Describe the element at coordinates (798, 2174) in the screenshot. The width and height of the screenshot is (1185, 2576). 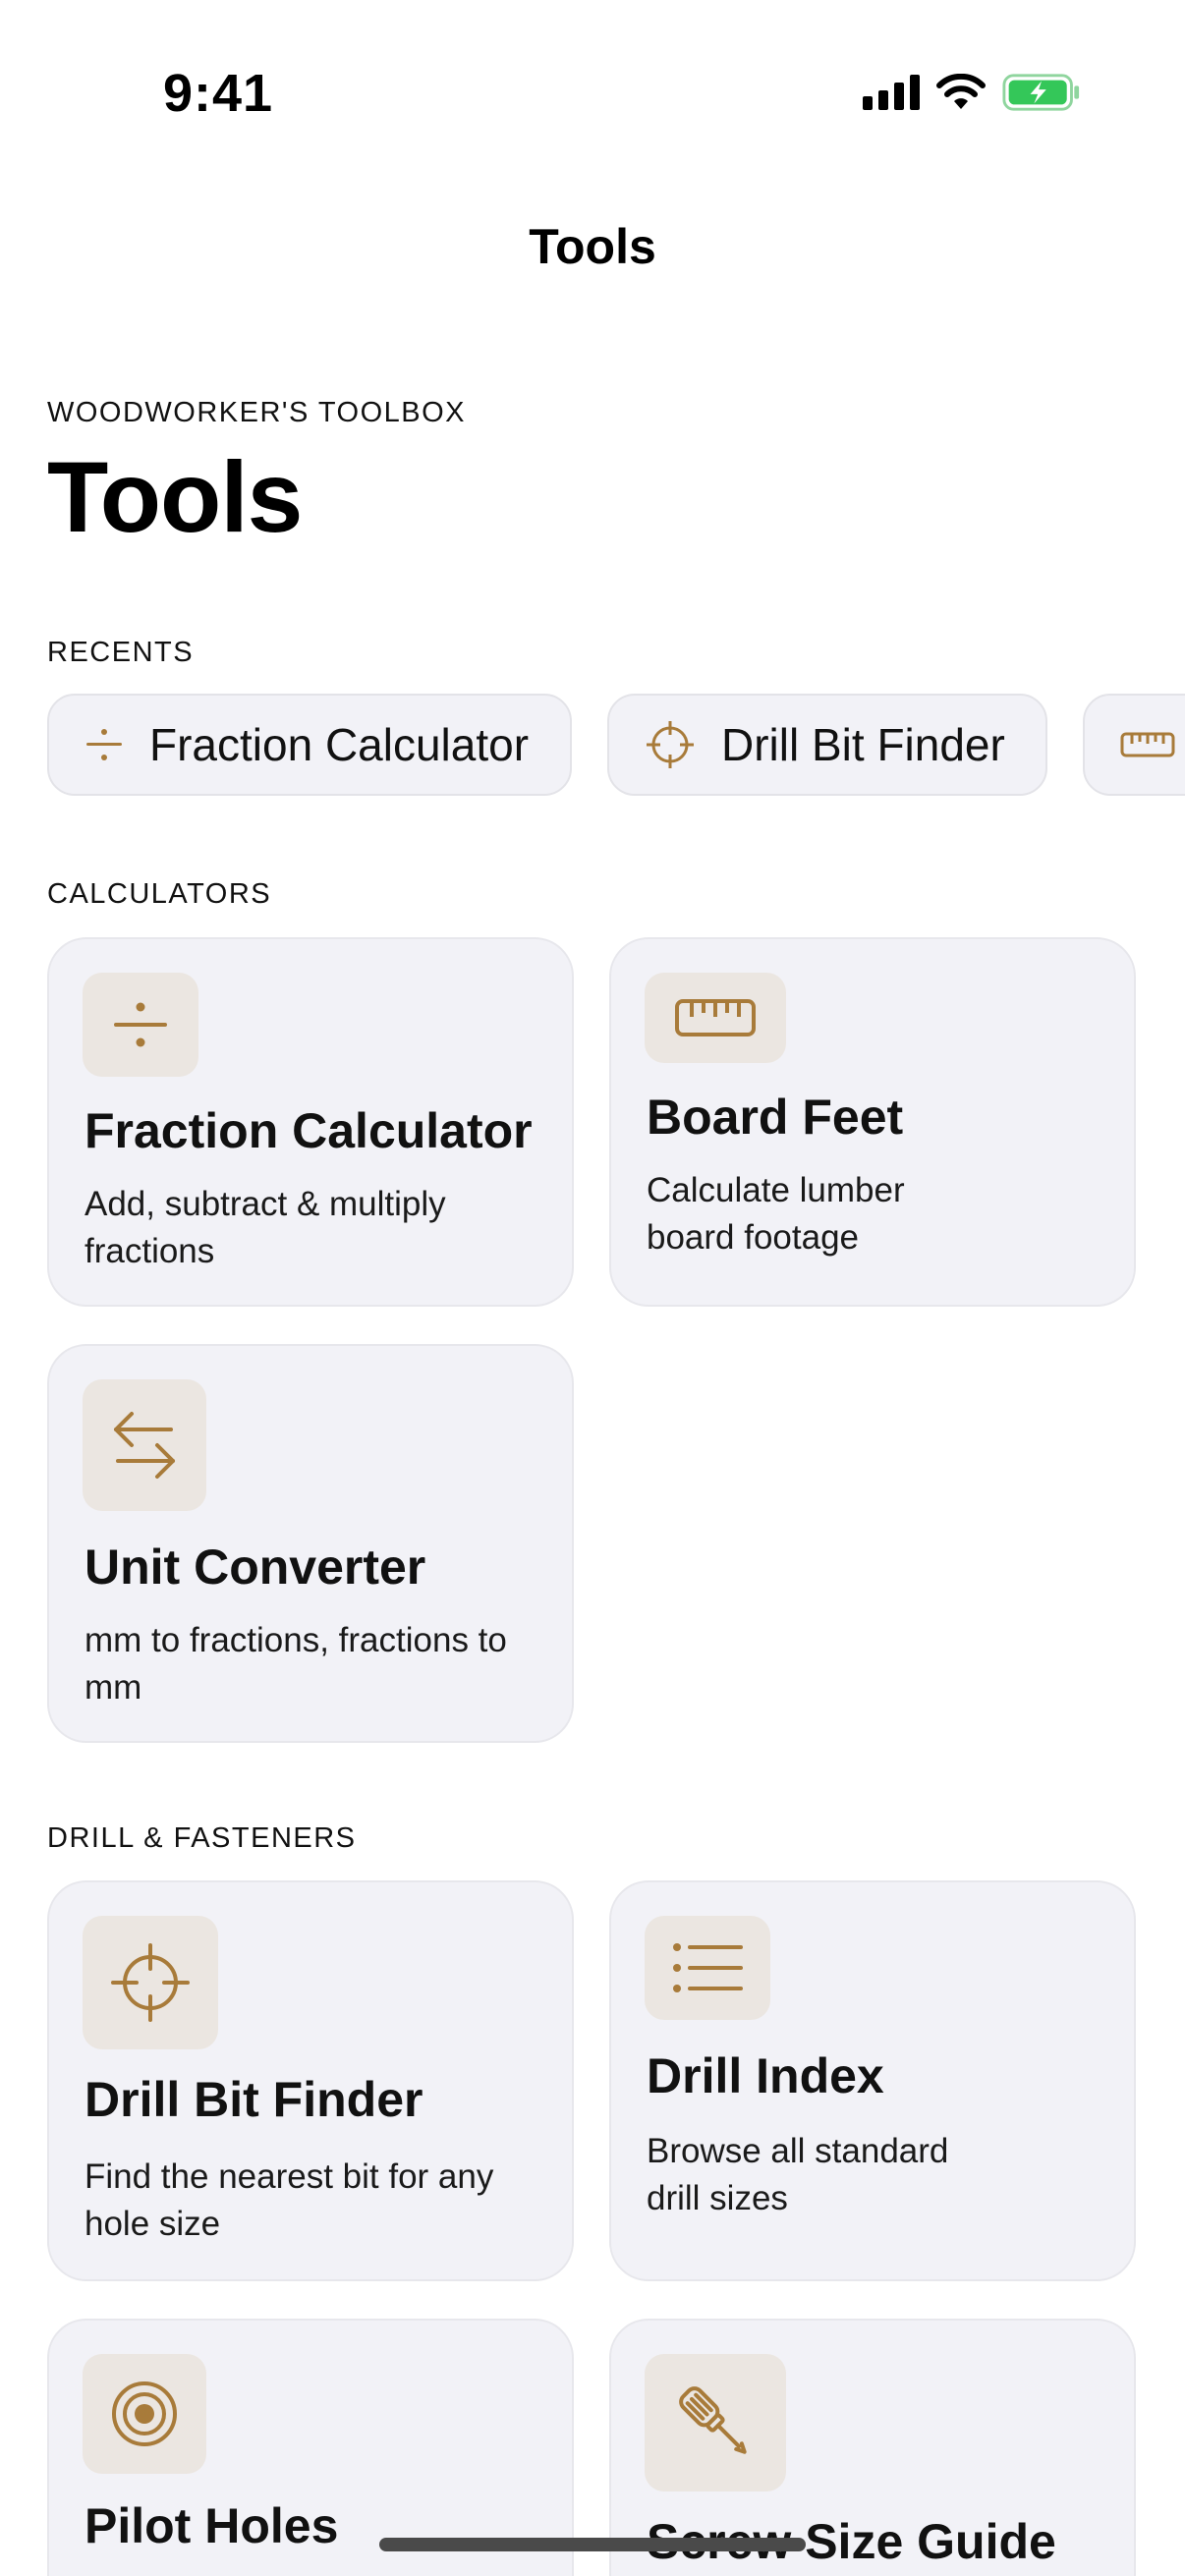
I see `card-subtitle: Browse all standard drill sizes` at that location.